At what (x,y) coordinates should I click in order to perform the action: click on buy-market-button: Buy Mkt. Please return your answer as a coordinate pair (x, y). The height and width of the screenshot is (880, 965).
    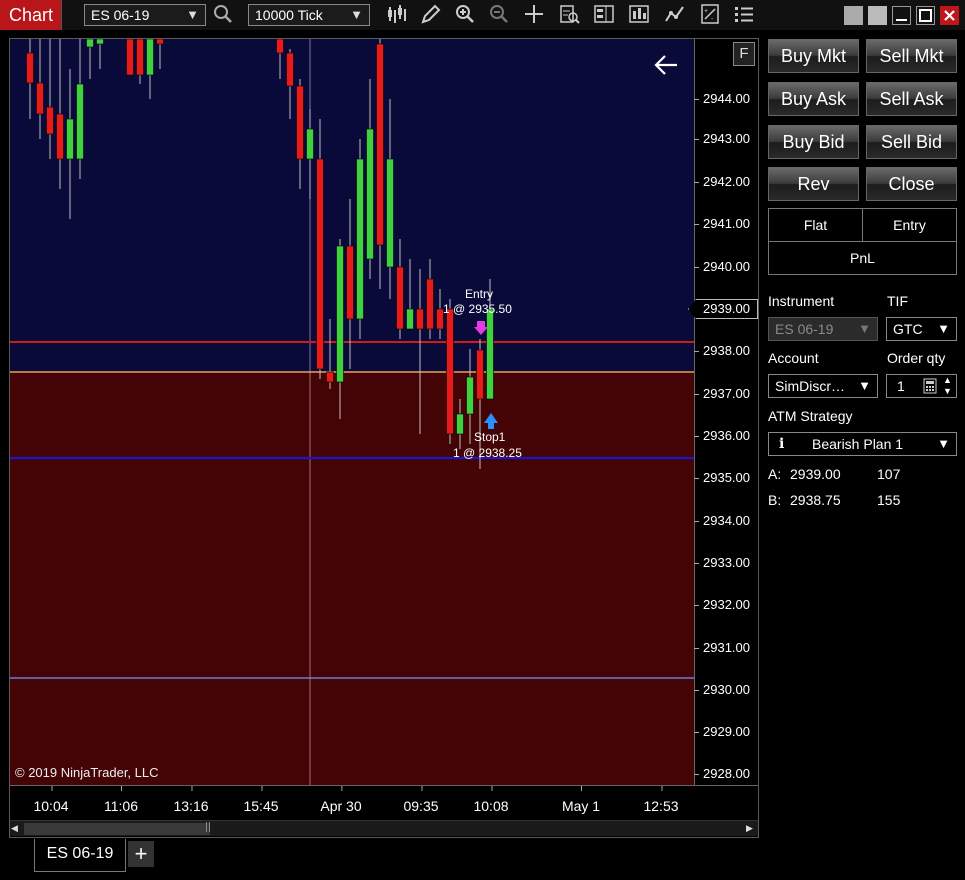
    Looking at the image, I should click on (813, 56).